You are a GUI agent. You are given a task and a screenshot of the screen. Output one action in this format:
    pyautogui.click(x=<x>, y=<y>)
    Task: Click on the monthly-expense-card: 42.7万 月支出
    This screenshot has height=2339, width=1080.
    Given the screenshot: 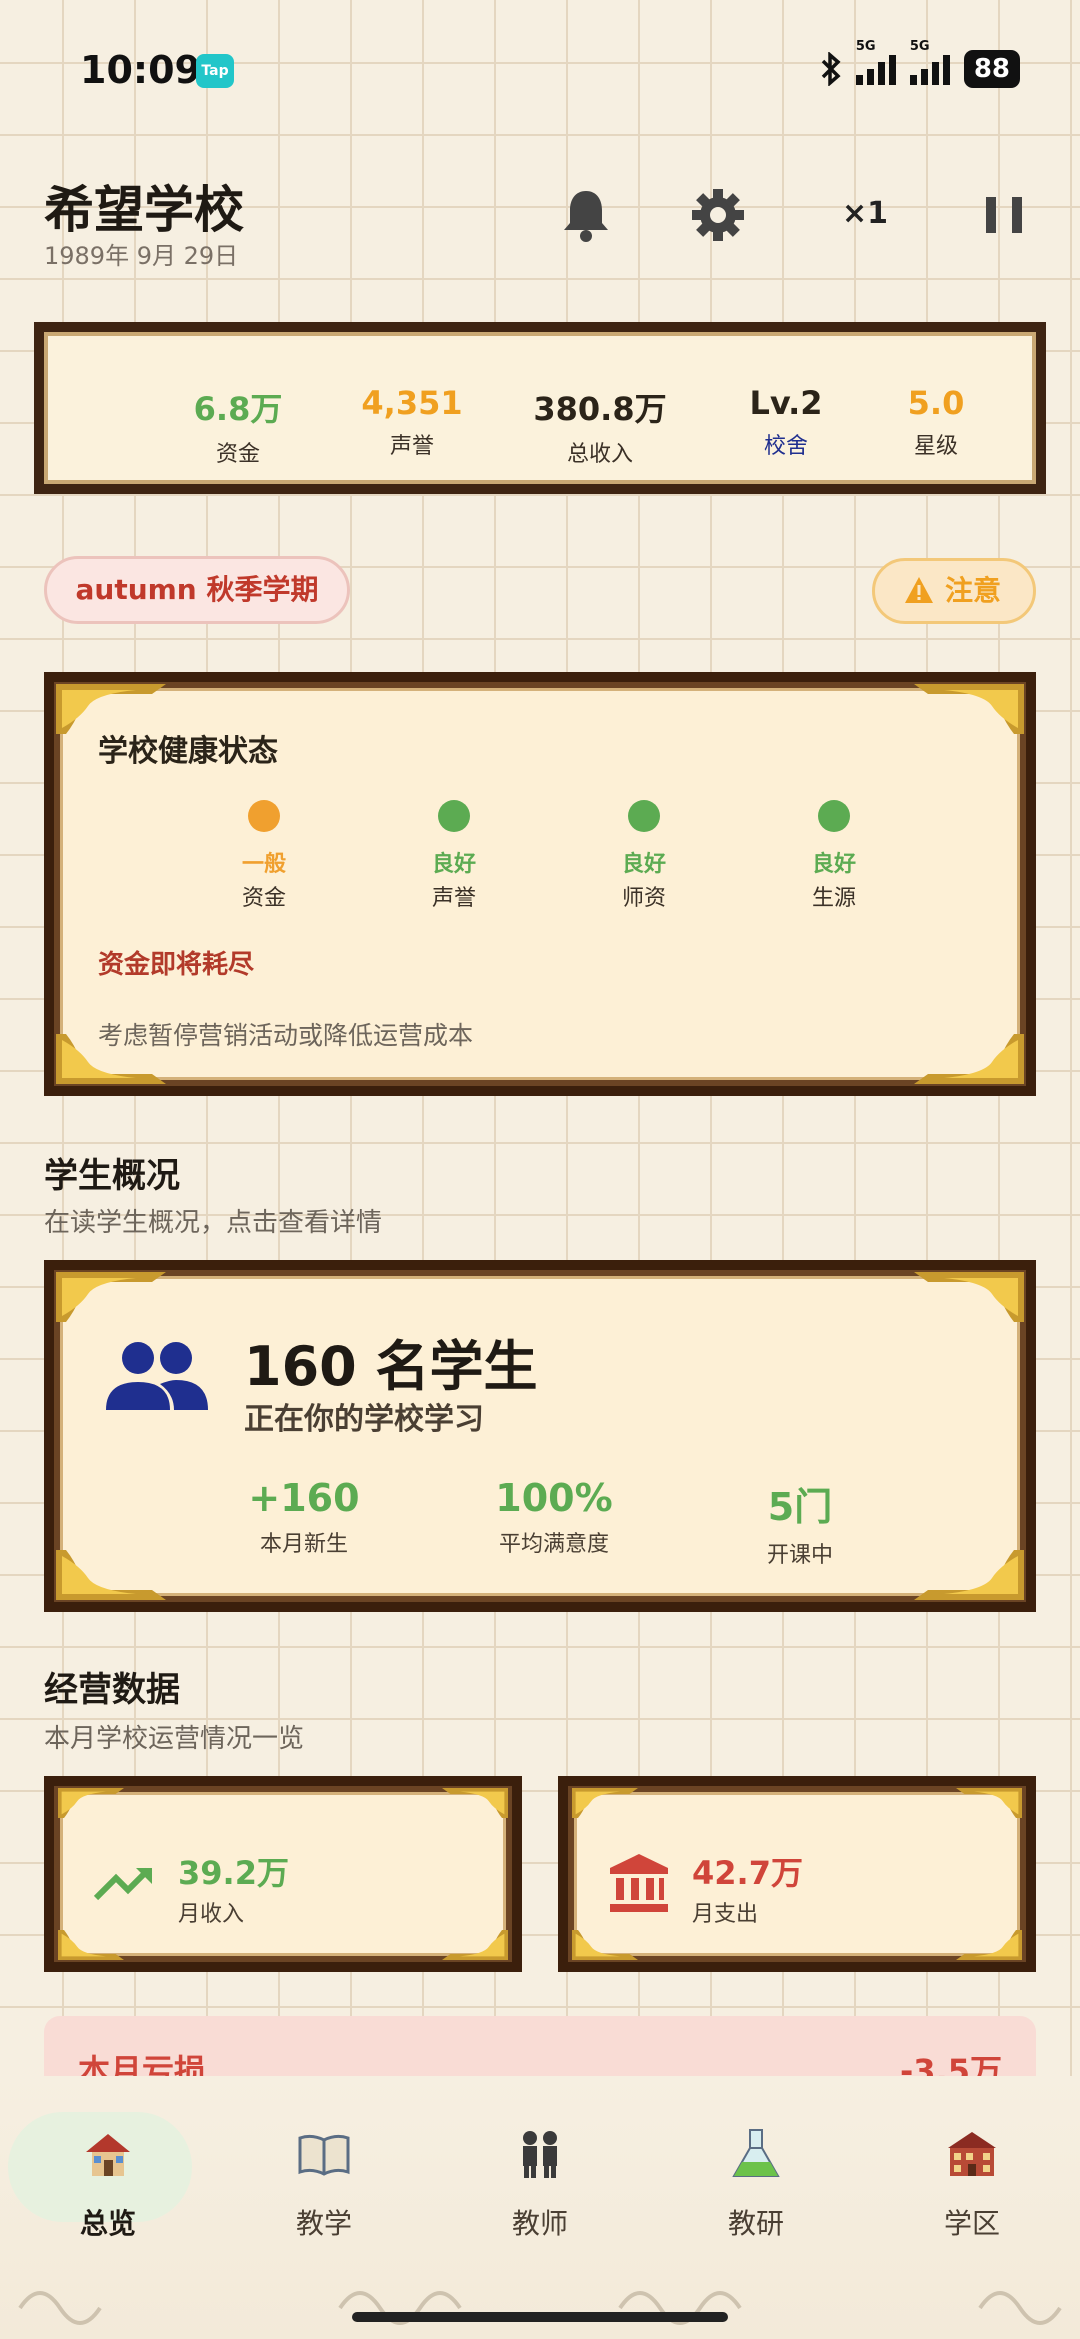 What is the action you would take?
    pyautogui.click(x=797, y=1874)
    